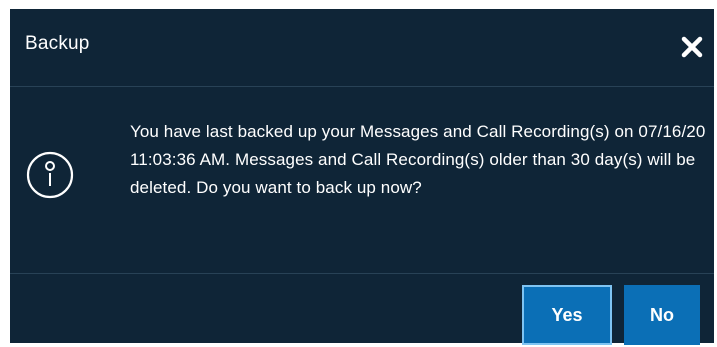 This screenshot has width=717, height=347. Describe the element at coordinates (50, 175) in the screenshot. I see `info-icon` at that location.